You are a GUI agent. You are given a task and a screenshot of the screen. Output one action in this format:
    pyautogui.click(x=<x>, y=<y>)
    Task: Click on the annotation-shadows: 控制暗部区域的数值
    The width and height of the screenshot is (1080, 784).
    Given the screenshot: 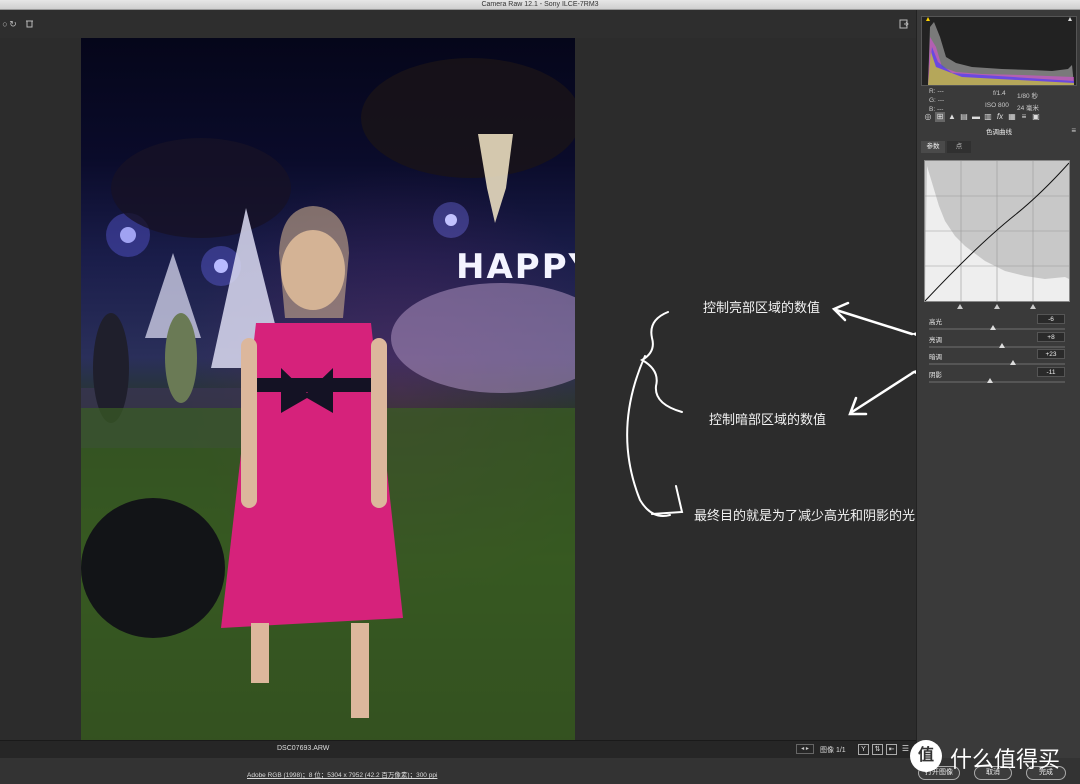 What is the action you would take?
    pyautogui.click(x=768, y=420)
    